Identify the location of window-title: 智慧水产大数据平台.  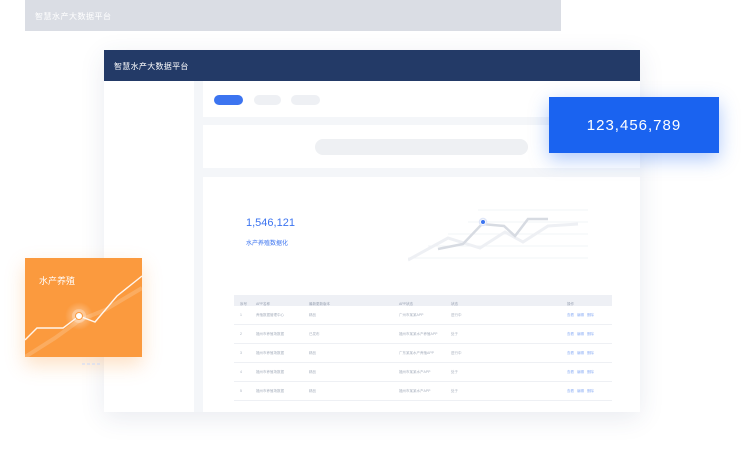
(151, 66).